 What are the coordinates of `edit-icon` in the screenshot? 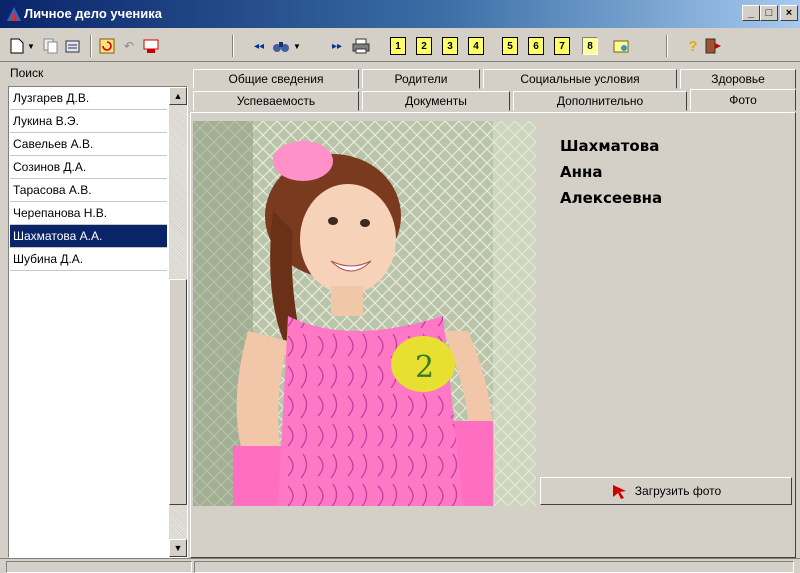 It's located at (73, 46).